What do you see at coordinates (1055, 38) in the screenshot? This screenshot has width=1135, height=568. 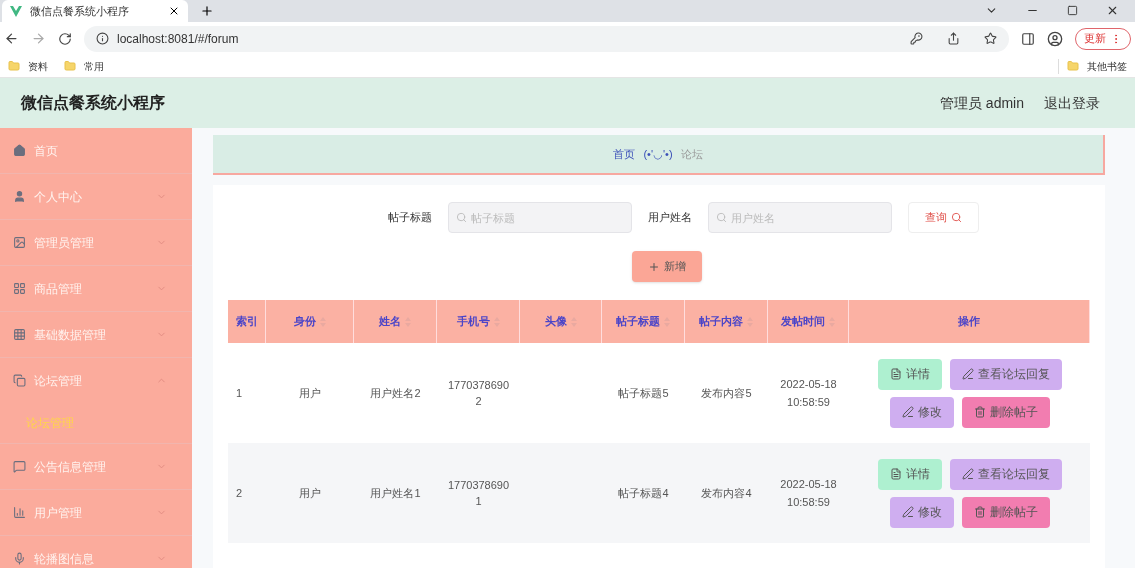 I see `profile-icon` at bounding box center [1055, 38].